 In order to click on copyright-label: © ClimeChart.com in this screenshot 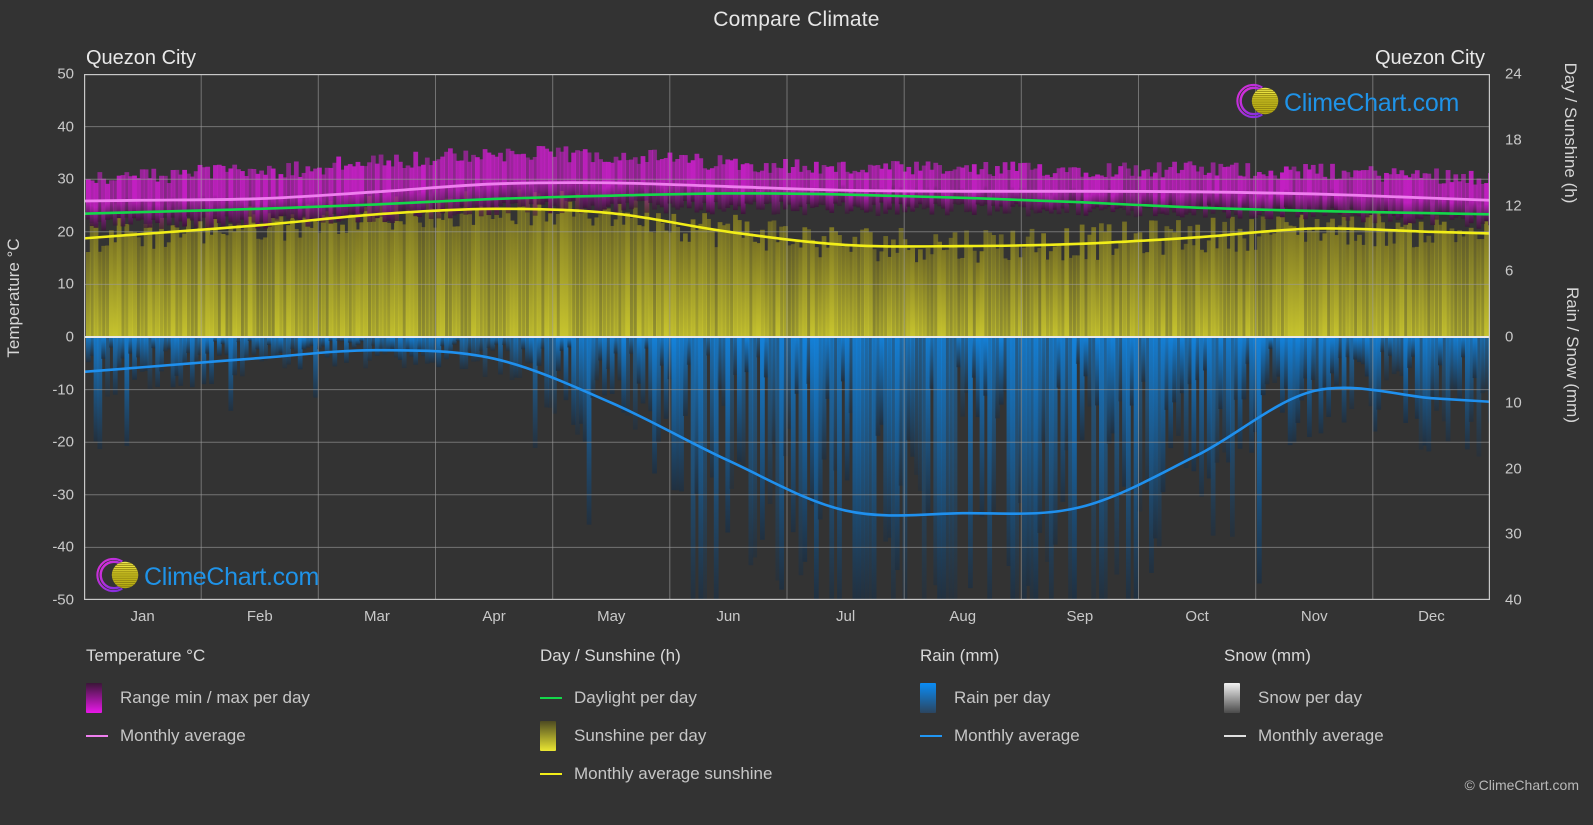, I will do `click(1521, 785)`.